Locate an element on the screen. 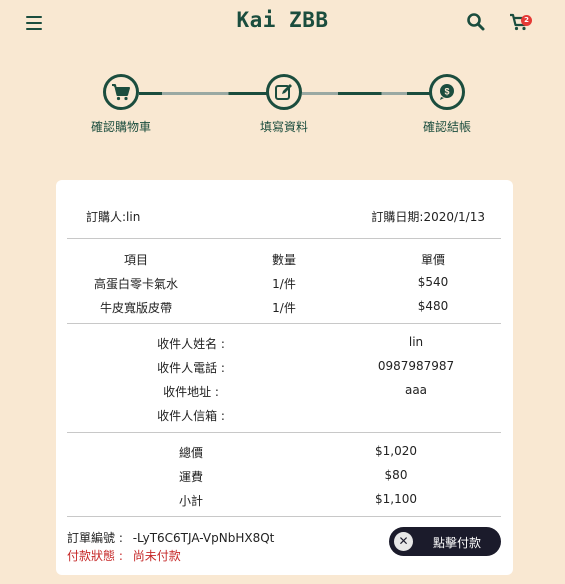  cart-count-badge: 2 is located at coordinates (526, 20).